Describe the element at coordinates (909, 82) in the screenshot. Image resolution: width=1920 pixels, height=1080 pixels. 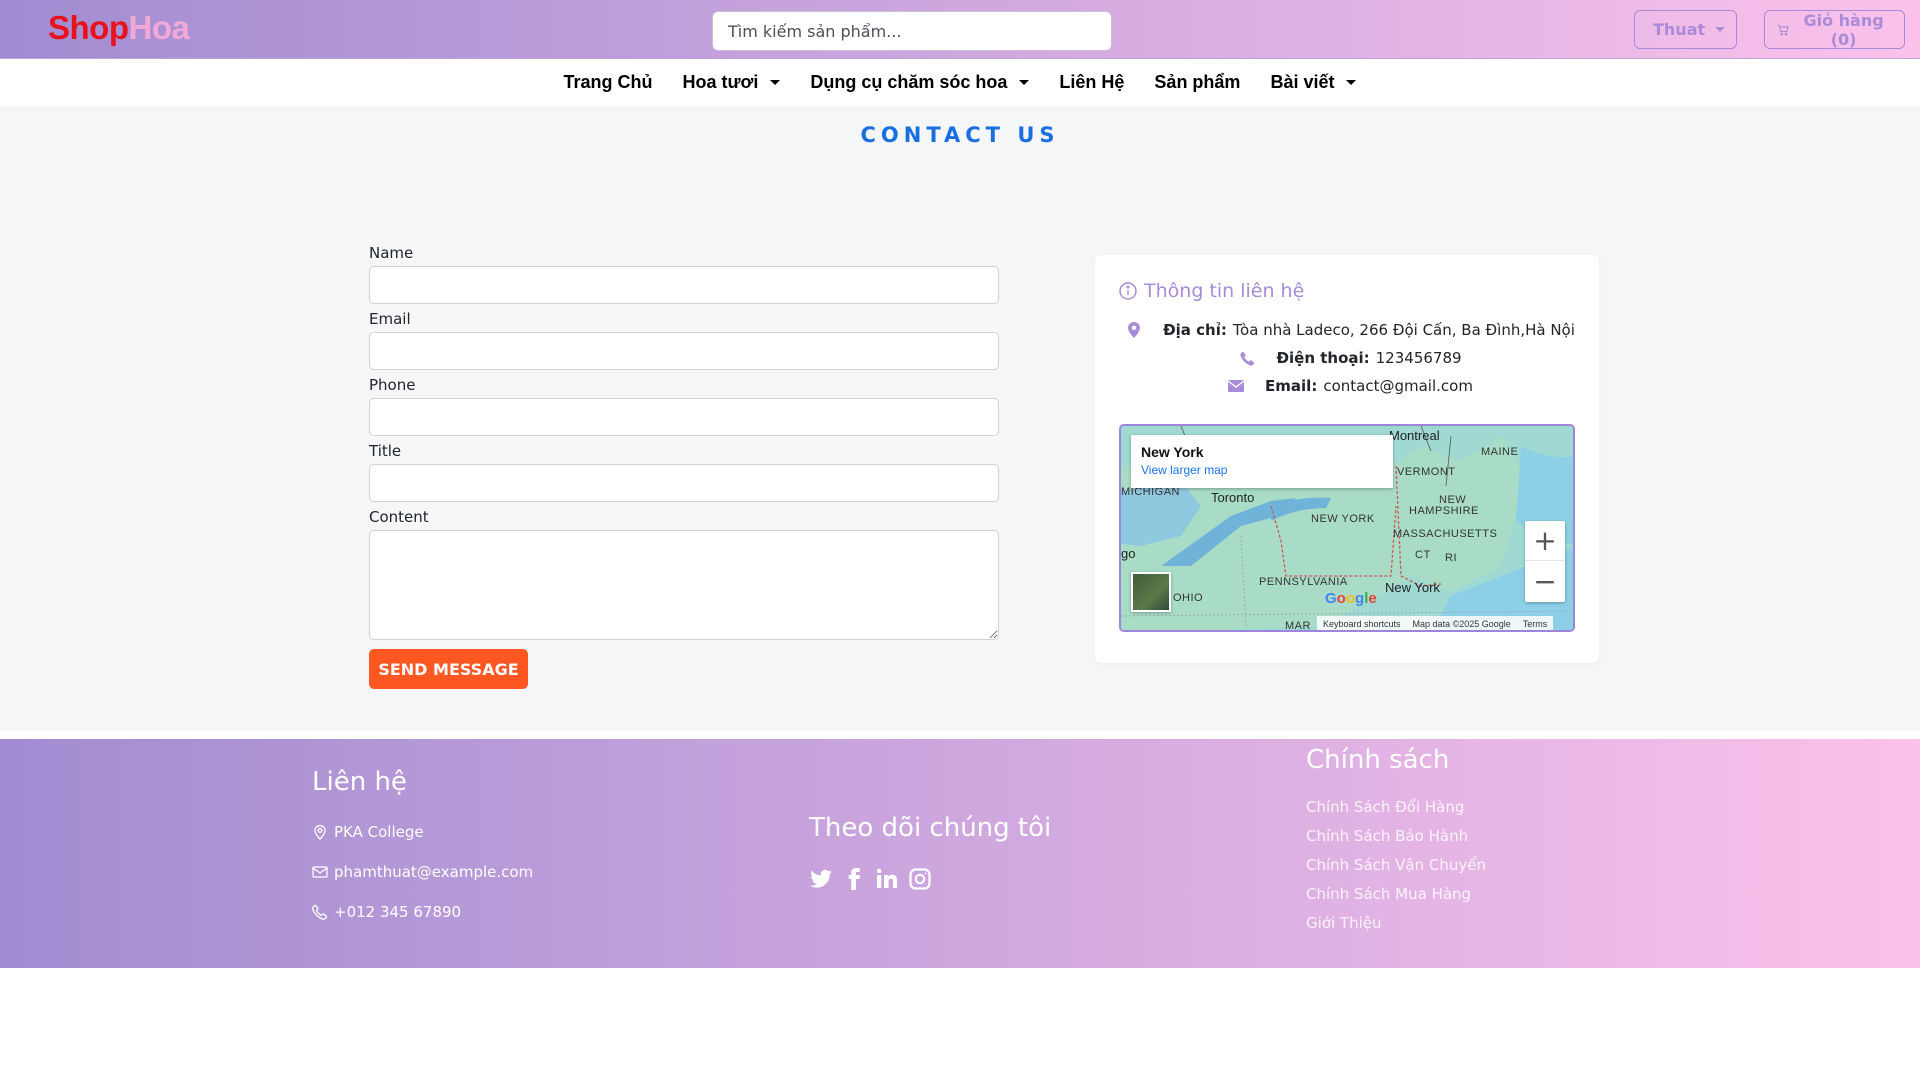
I see `nav-label: Dụng cụ chăm sóc hoa` at that location.